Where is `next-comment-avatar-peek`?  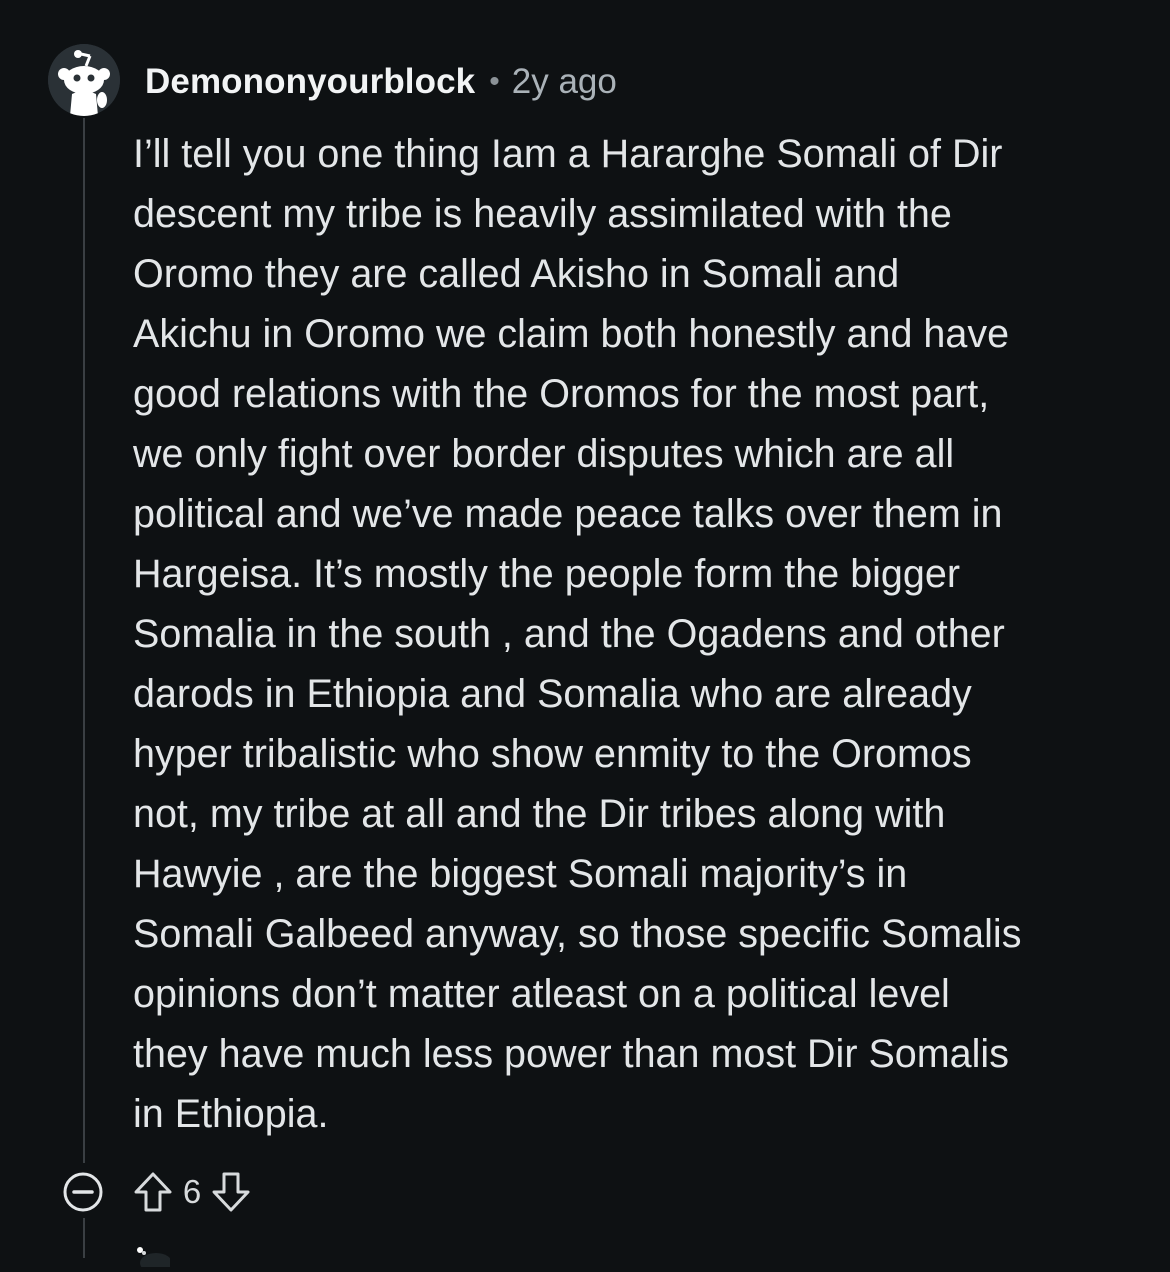
next-comment-avatar-peek is located at coordinates (151, 1259).